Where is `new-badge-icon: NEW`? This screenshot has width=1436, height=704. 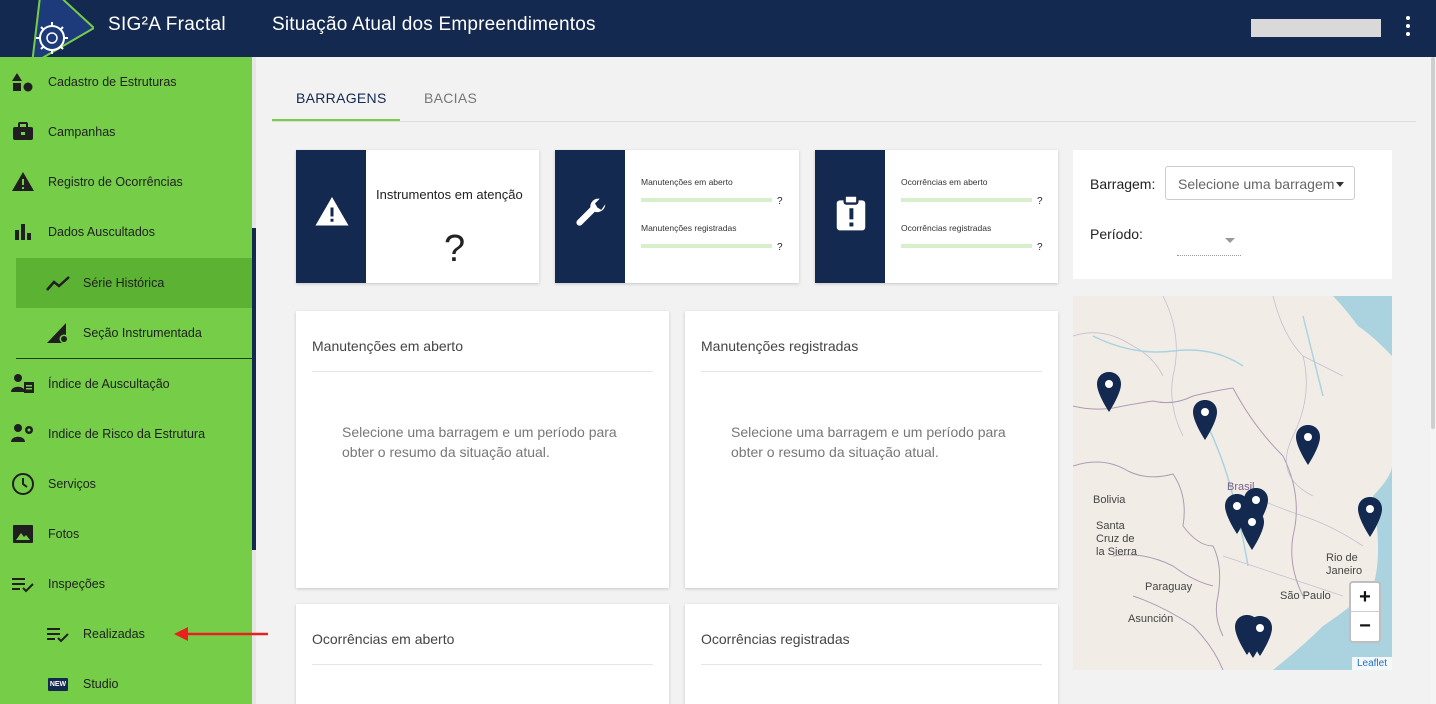
new-badge-icon: NEW is located at coordinates (58, 684).